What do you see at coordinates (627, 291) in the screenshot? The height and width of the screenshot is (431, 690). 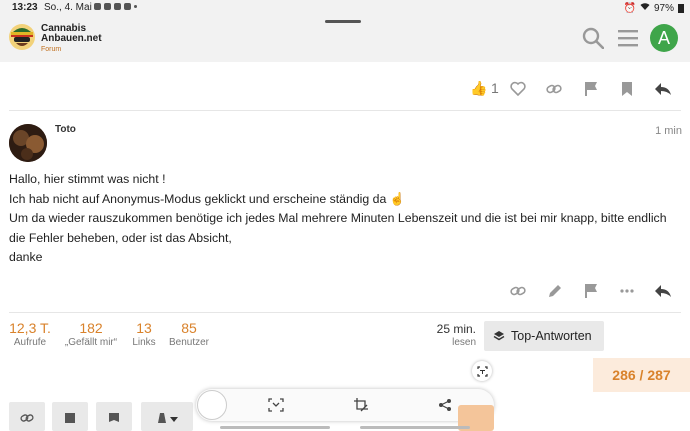 I see `more-options-icon` at bounding box center [627, 291].